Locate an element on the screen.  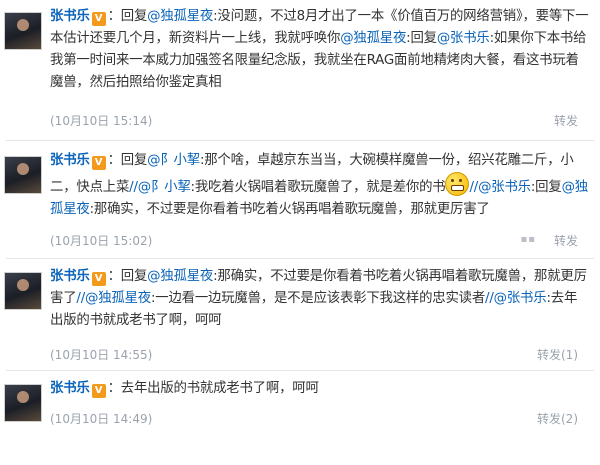
mention-link: //@独孤星夜 is located at coordinates (113, 298).